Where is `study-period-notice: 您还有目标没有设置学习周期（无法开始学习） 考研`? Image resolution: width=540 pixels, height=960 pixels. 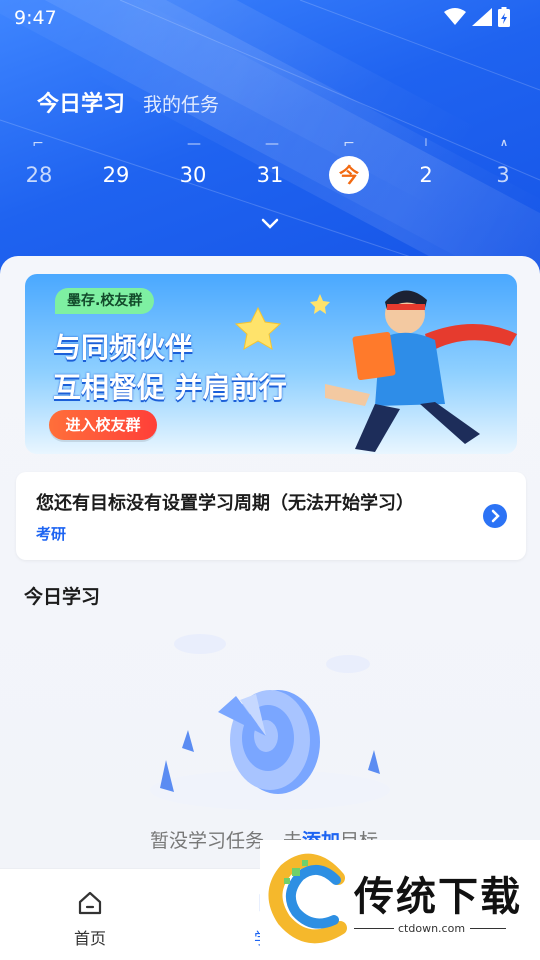 study-period-notice: 您还有目标没有设置学习周期（无法开始学习） 考研 is located at coordinates (271, 516).